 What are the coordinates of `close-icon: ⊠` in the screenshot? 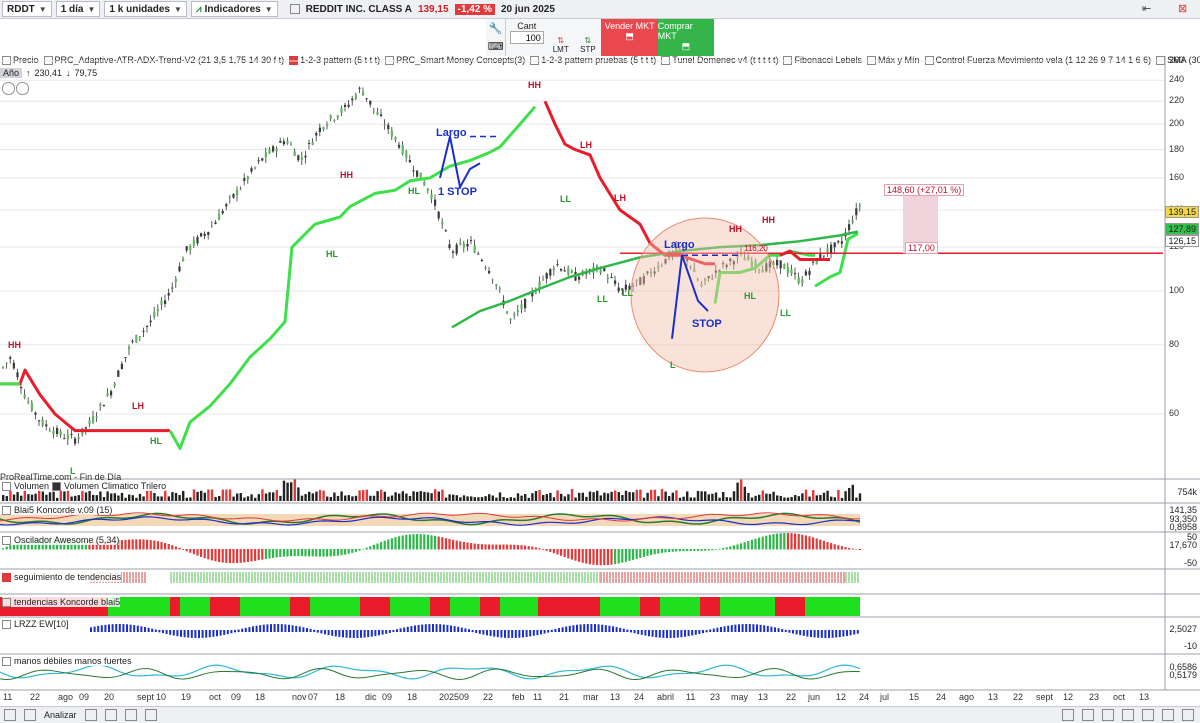 It's located at (1182, 8).